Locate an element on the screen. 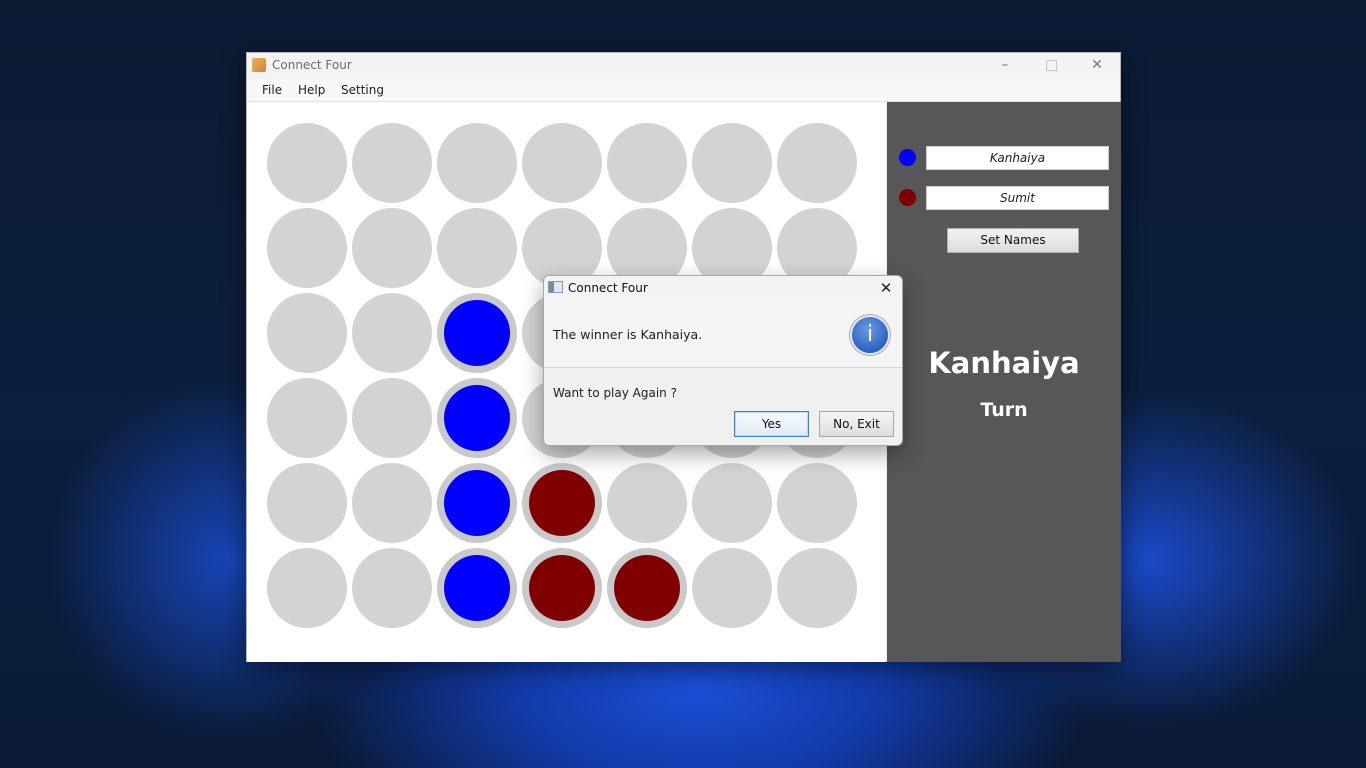  java-window-icon is located at coordinates (555, 287).